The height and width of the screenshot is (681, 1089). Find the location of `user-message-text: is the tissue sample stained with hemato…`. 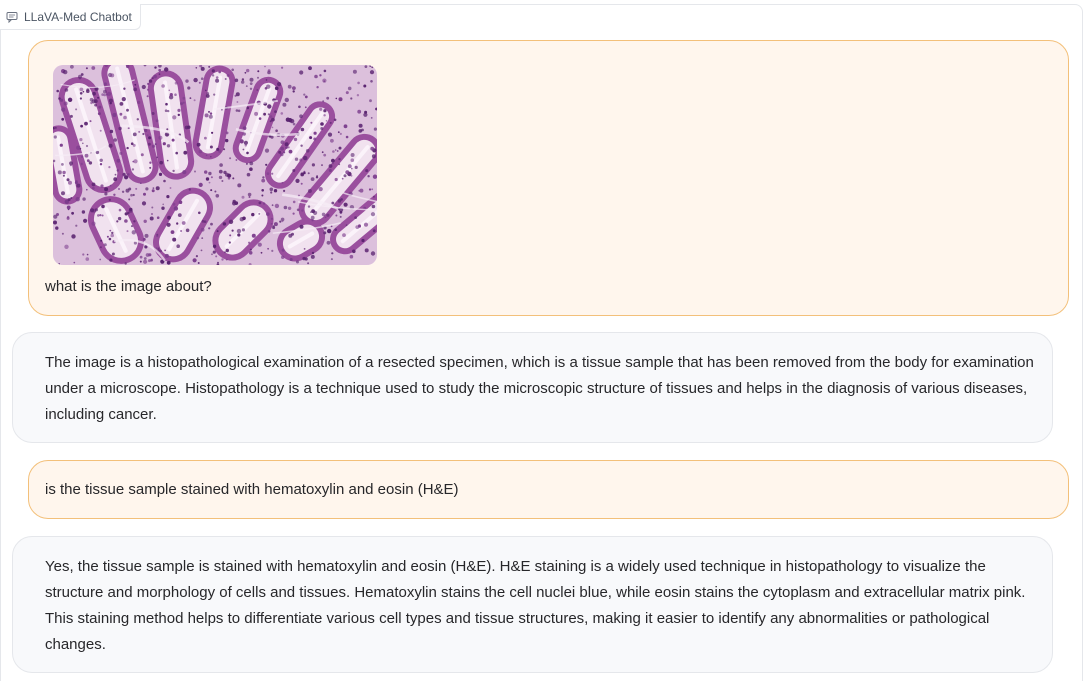

user-message-text: is the tissue sample stained with hemato… is located at coordinates (252, 489).